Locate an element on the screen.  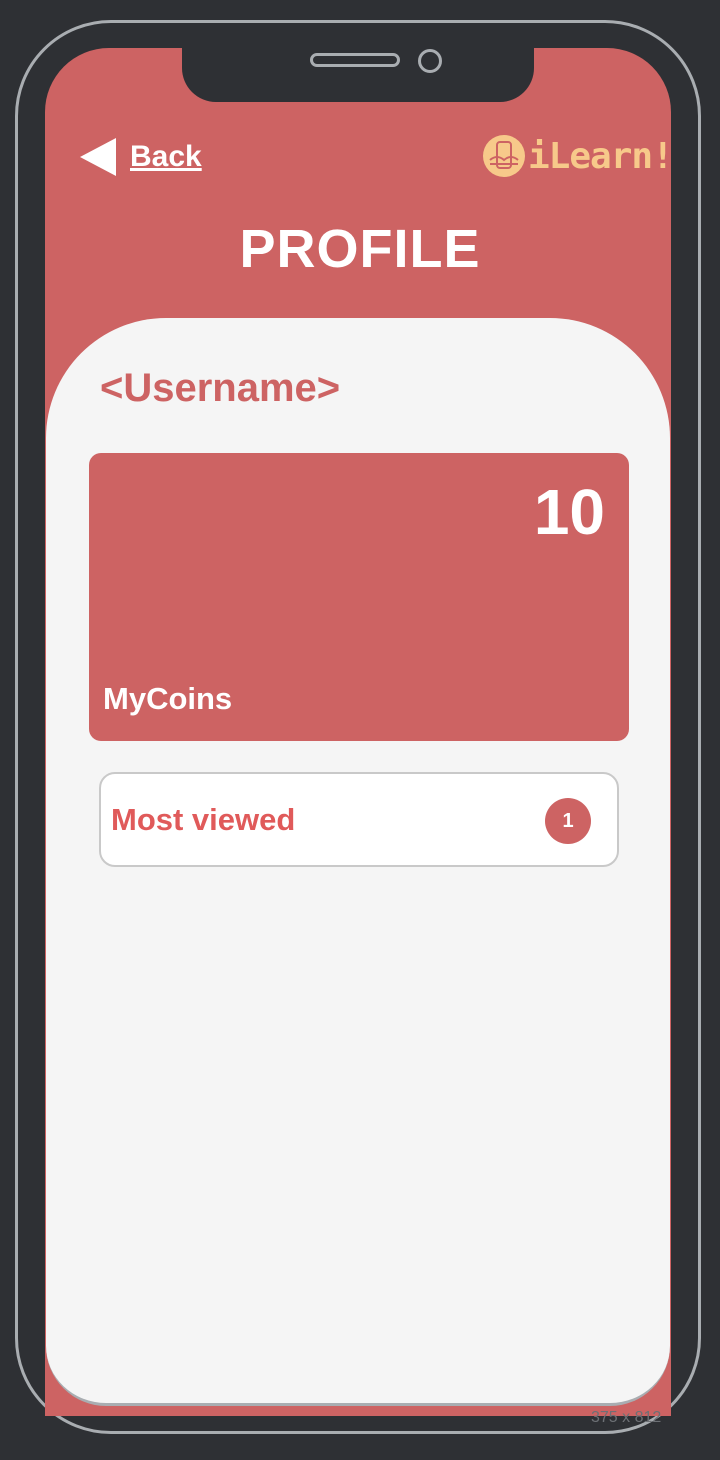
app-logo: iLearn! is located at coordinates (578, 156).